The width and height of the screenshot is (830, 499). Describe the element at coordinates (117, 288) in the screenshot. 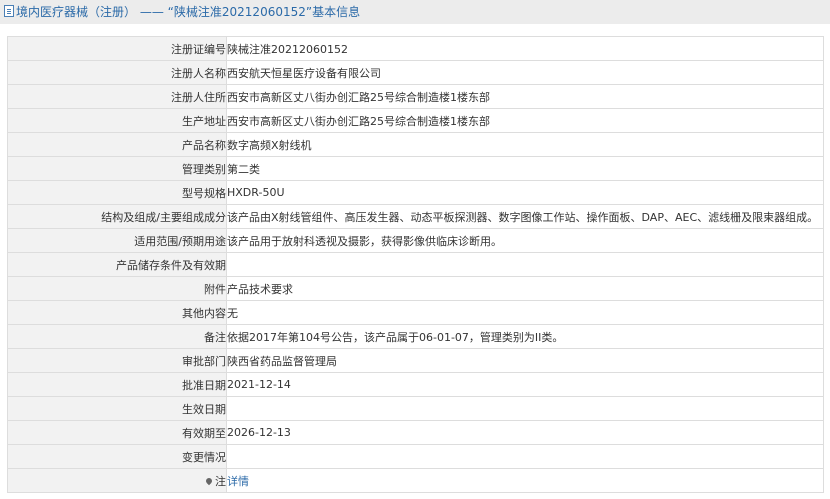

I see `field-label: 附件` at that location.